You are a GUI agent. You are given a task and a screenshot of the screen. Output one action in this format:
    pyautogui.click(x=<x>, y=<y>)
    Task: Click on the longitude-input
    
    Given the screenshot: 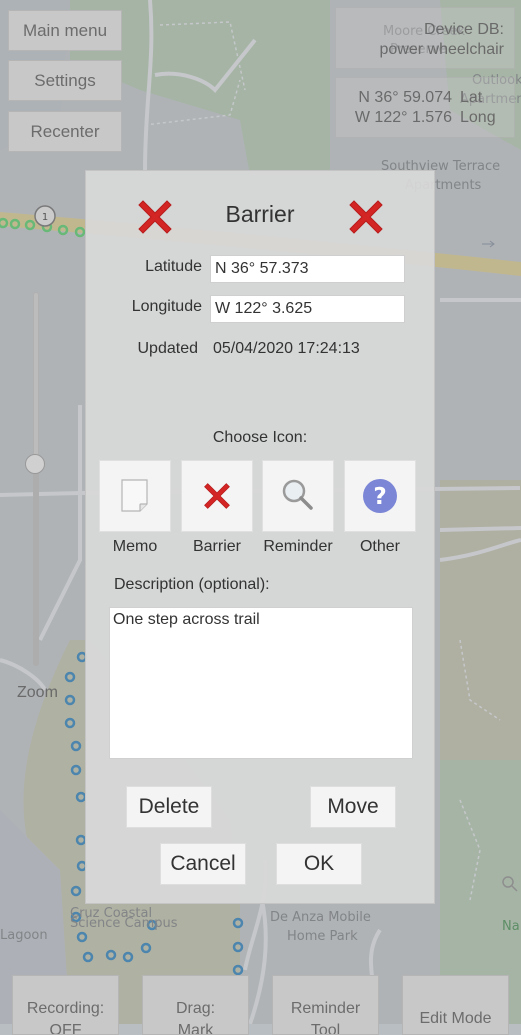 What is the action you would take?
    pyautogui.click(x=307, y=309)
    